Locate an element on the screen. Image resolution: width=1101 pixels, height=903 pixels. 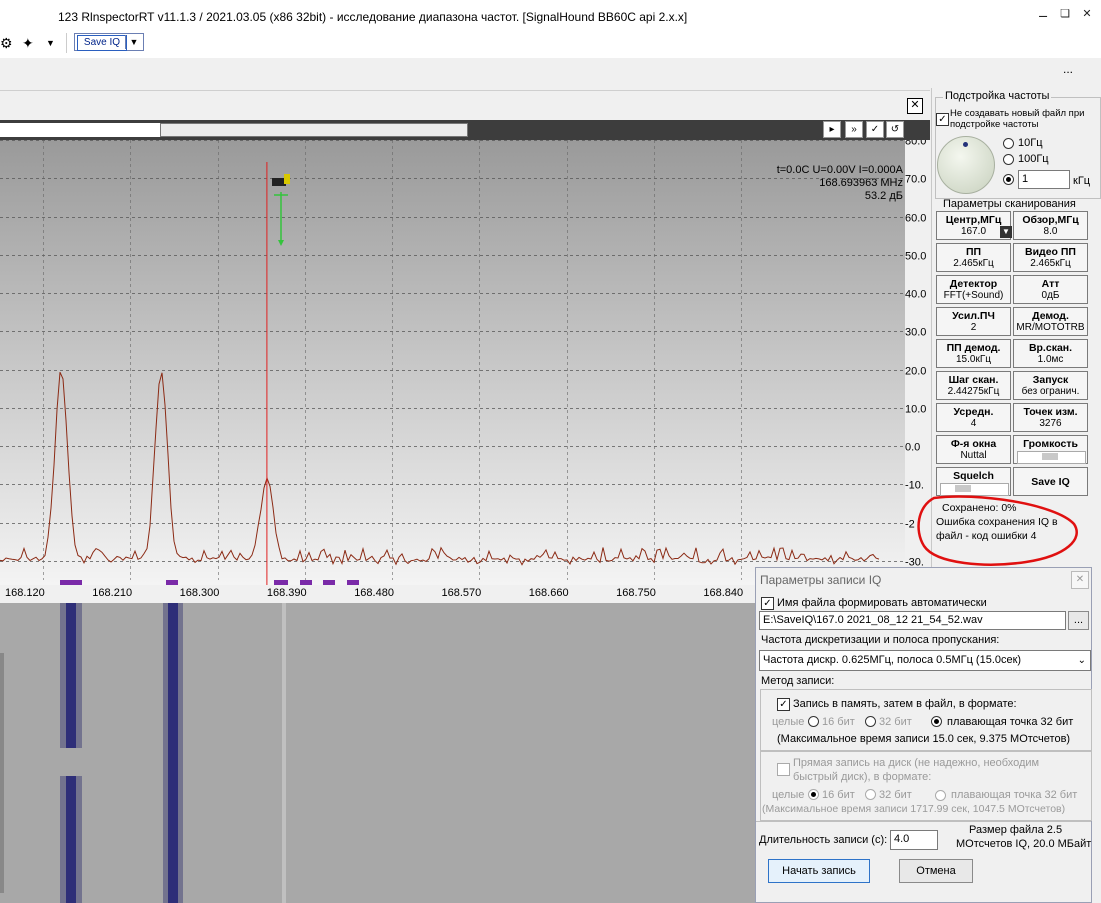
mem-float32-radio is located at coordinates (936, 721).